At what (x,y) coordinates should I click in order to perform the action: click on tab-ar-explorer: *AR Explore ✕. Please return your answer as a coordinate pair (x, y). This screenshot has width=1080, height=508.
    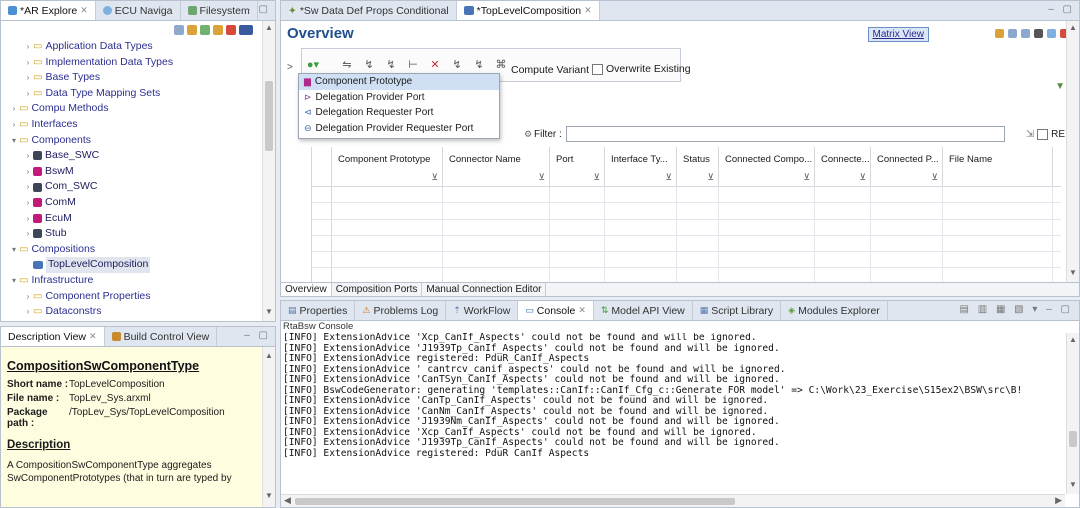
    Looking at the image, I should click on (48, 10).